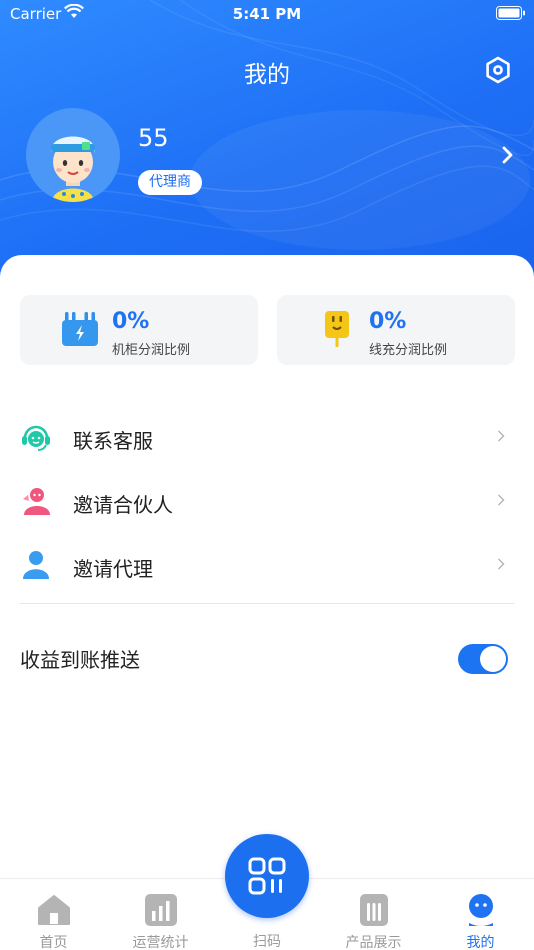 This screenshot has height=950, width=534. What do you see at coordinates (267, 942) in the screenshot?
I see `scan-label: 扫码` at bounding box center [267, 942].